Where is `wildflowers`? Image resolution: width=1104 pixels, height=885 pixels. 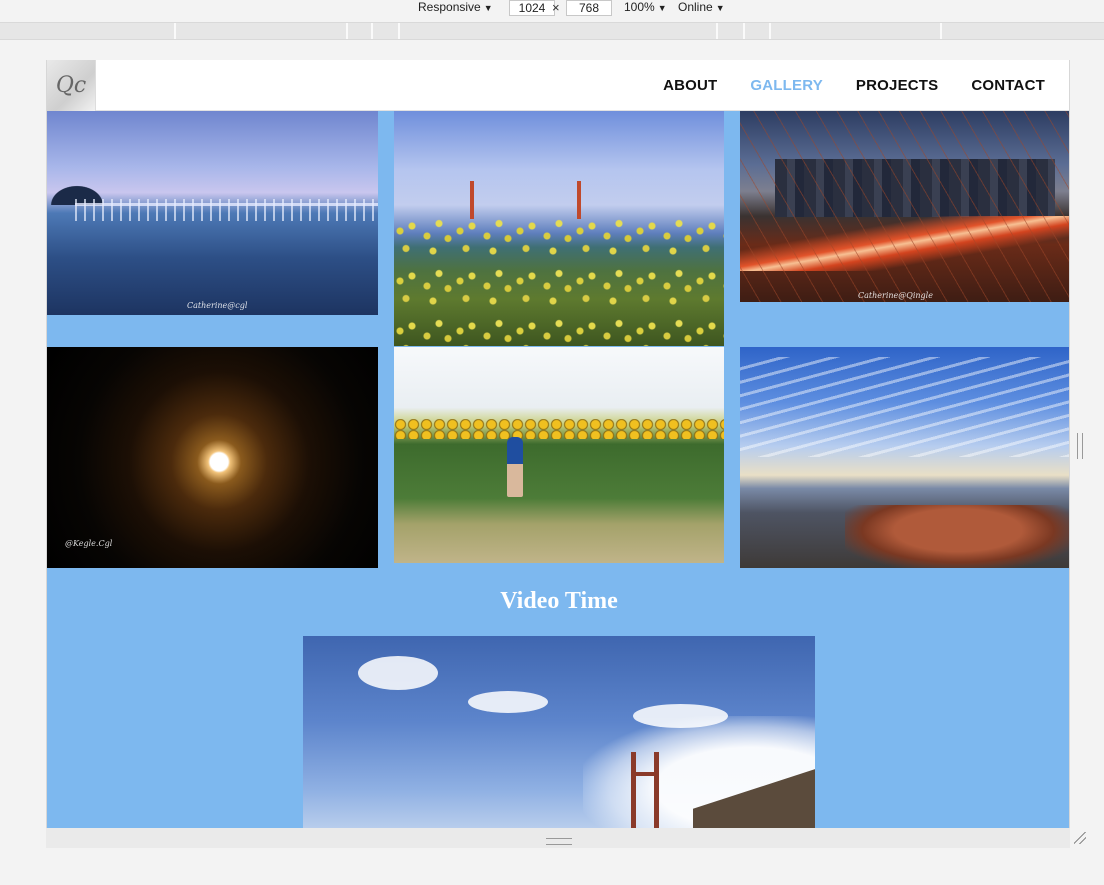
wildflowers is located at coordinates (559, 281).